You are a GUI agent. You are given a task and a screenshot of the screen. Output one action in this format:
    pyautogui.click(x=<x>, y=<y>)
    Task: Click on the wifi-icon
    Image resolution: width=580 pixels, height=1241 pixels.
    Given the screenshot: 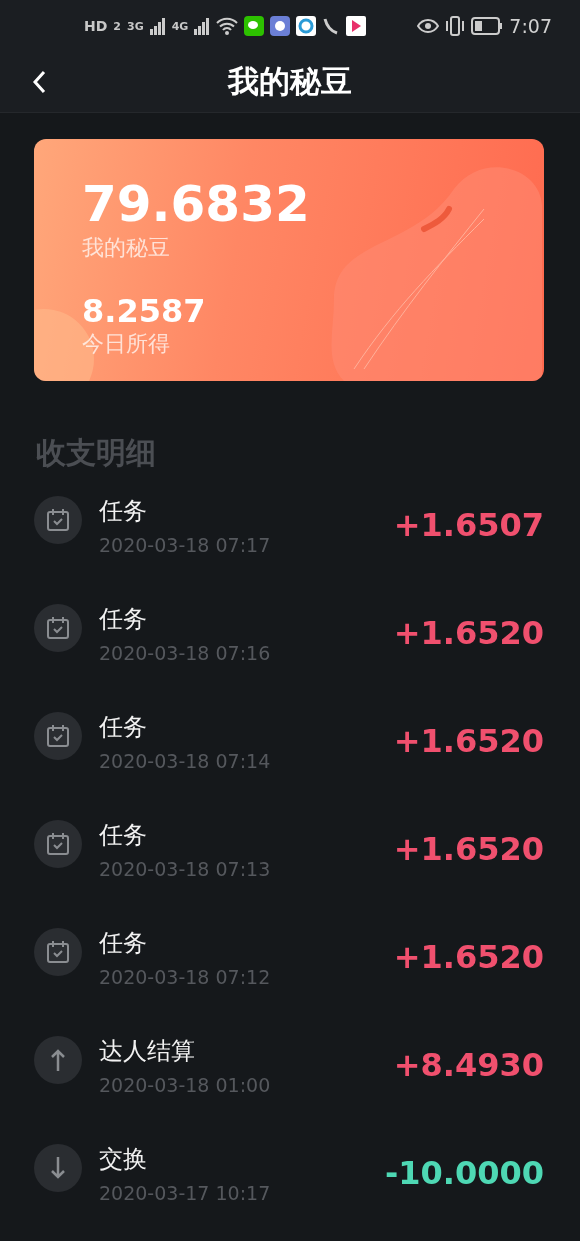 What is the action you would take?
    pyautogui.click(x=227, y=26)
    